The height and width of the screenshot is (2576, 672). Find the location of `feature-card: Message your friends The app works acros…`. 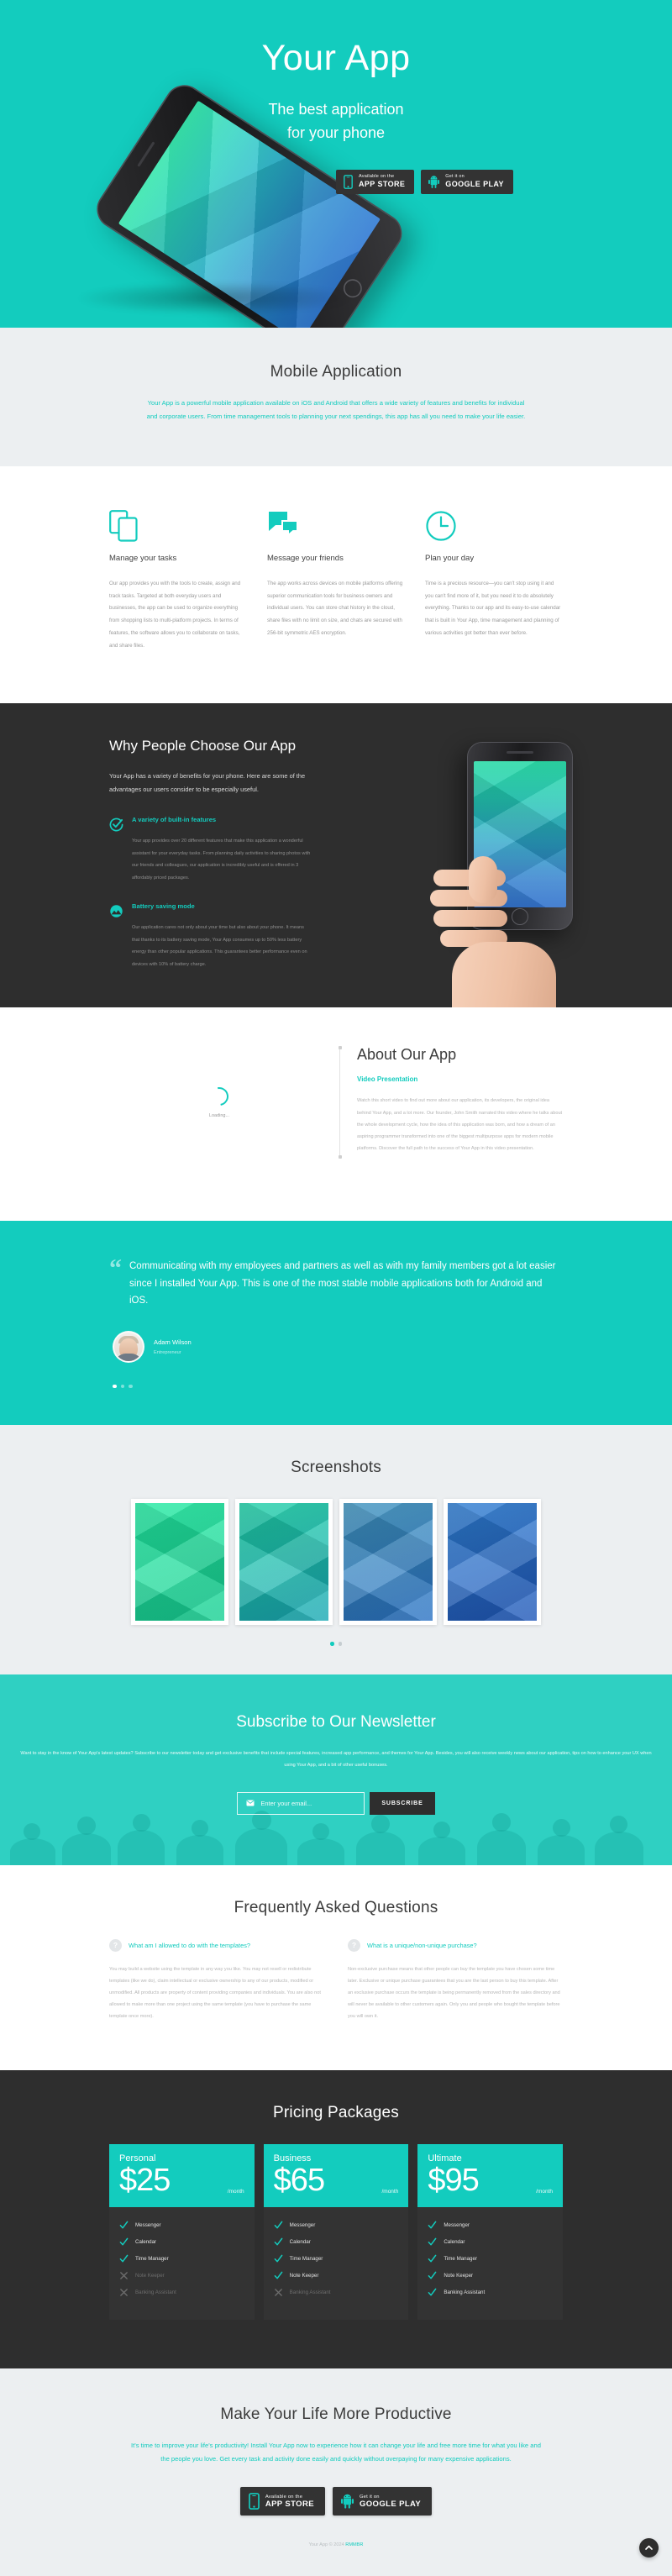

feature-card: Message your friends The app works acros… is located at coordinates (336, 581).